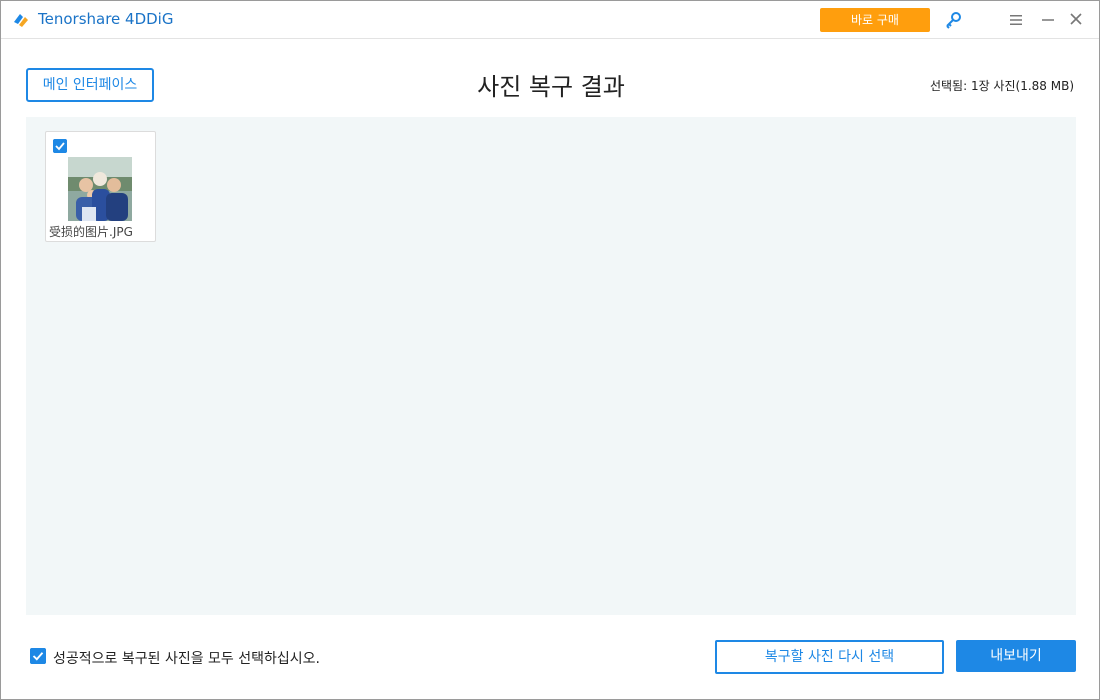 The width and height of the screenshot is (1100, 700). I want to click on photo-thumbnail, so click(100, 189).